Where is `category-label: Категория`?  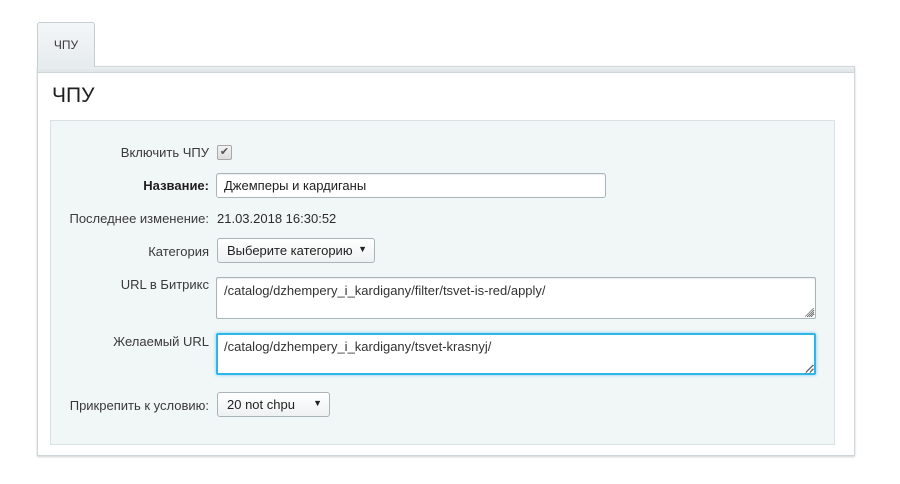 category-label: Категория is located at coordinates (178, 251).